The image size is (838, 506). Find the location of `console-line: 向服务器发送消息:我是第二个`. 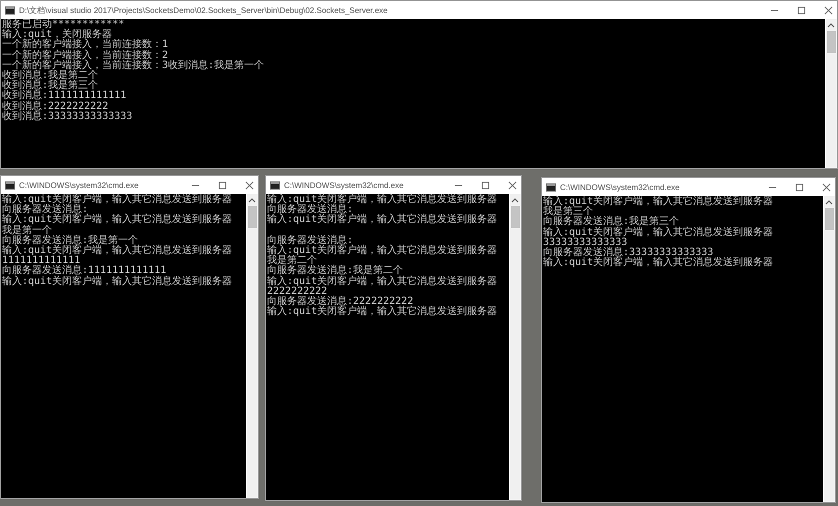

console-line: 向服务器发送消息:我是第二个 is located at coordinates (335, 271).